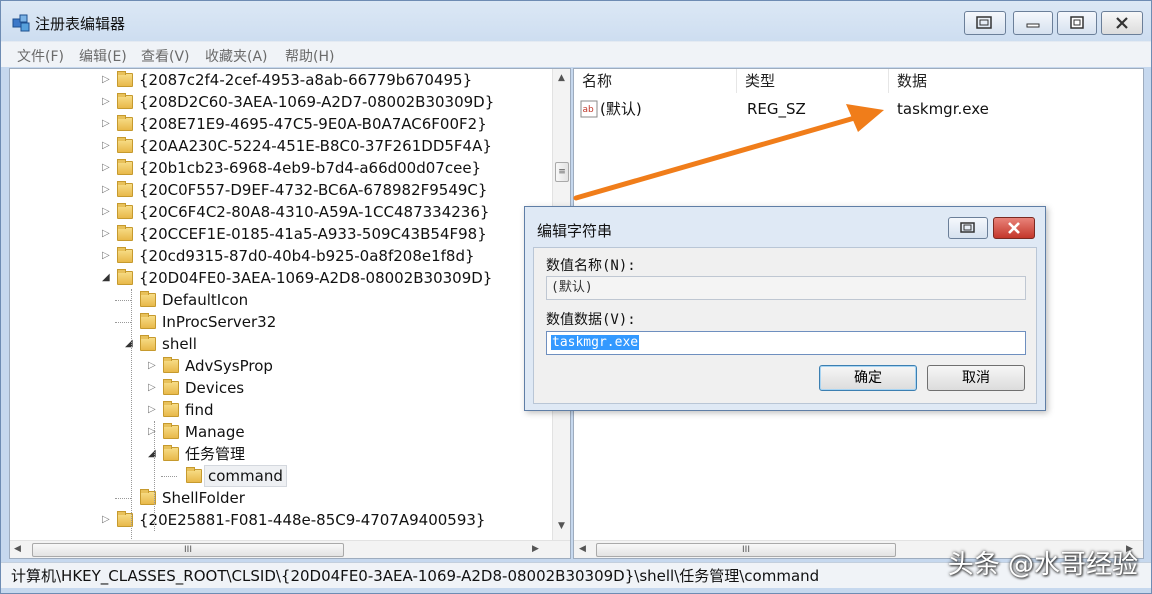 The height and width of the screenshot is (594, 1152). What do you see at coordinates (236, 56) in the screenshot?
I see `menu-favorites: 收藏夹(A)` at bounding box center [236, 56].